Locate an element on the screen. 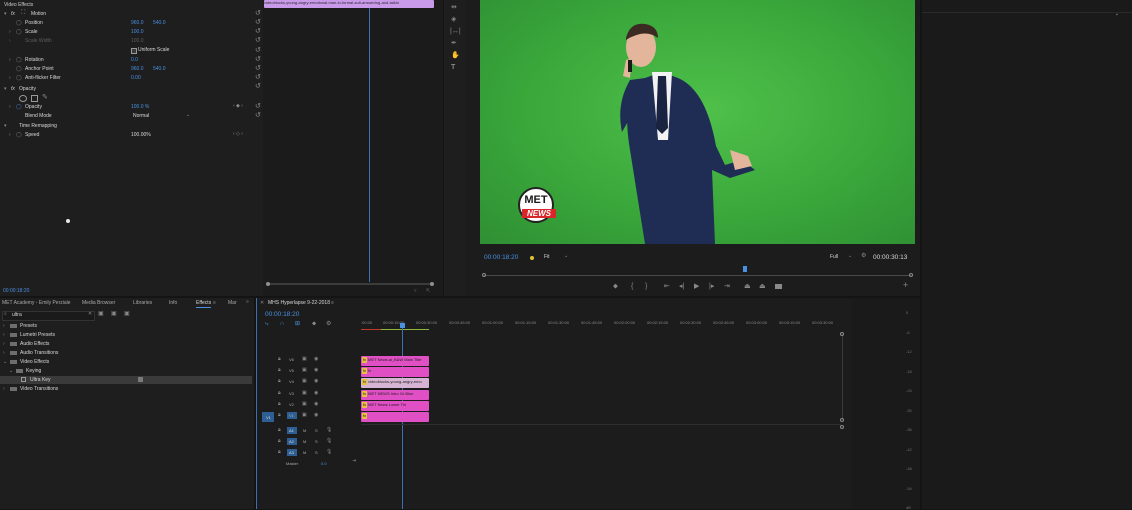 The width and height of the screenshot is (1132, 510). tree-audio-effects: Audio Effects is located at coordinates (34, 344).